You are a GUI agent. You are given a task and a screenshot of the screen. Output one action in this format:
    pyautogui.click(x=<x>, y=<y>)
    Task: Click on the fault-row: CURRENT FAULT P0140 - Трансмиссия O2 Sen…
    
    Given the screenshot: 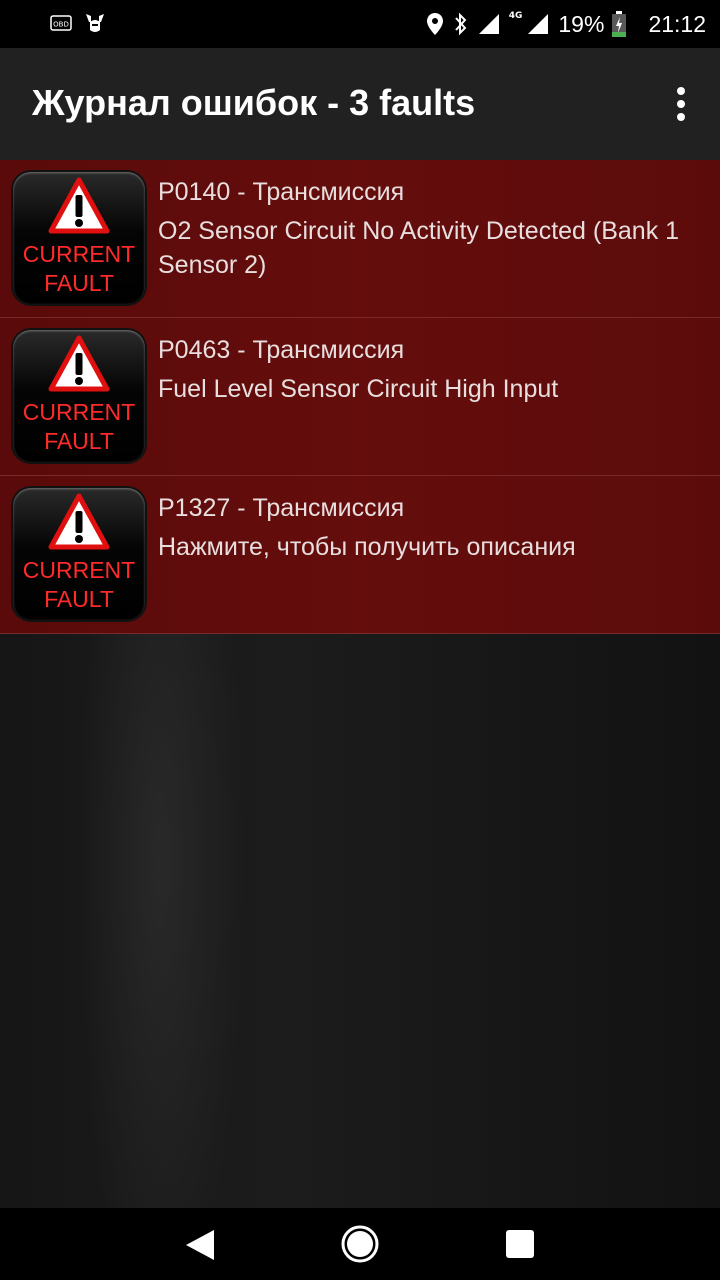 What is the action you would take?
    pyautogui.click(x=360, y=239)
    